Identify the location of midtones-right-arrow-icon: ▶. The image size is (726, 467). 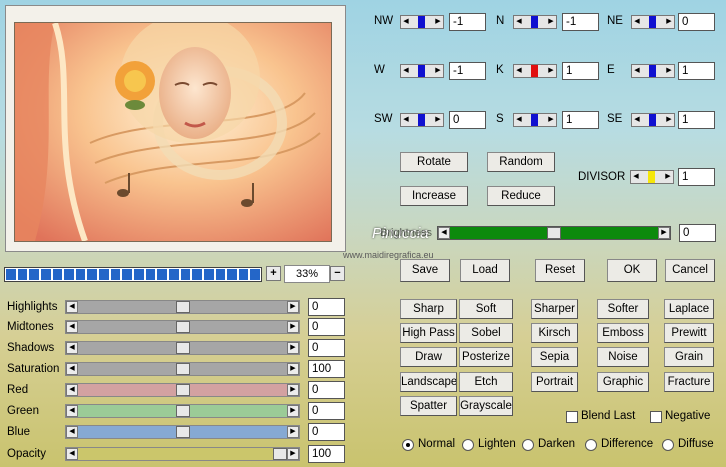
(293, 327).